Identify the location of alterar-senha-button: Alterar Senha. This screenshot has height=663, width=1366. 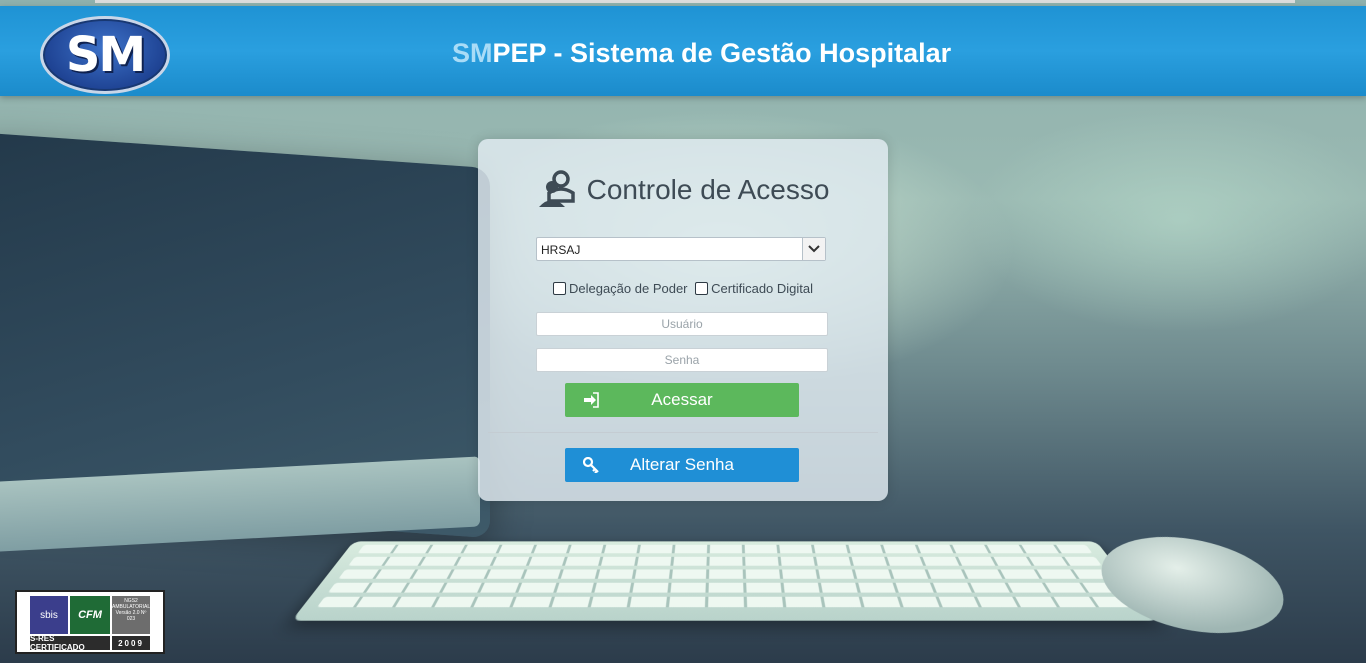
(682, 465).